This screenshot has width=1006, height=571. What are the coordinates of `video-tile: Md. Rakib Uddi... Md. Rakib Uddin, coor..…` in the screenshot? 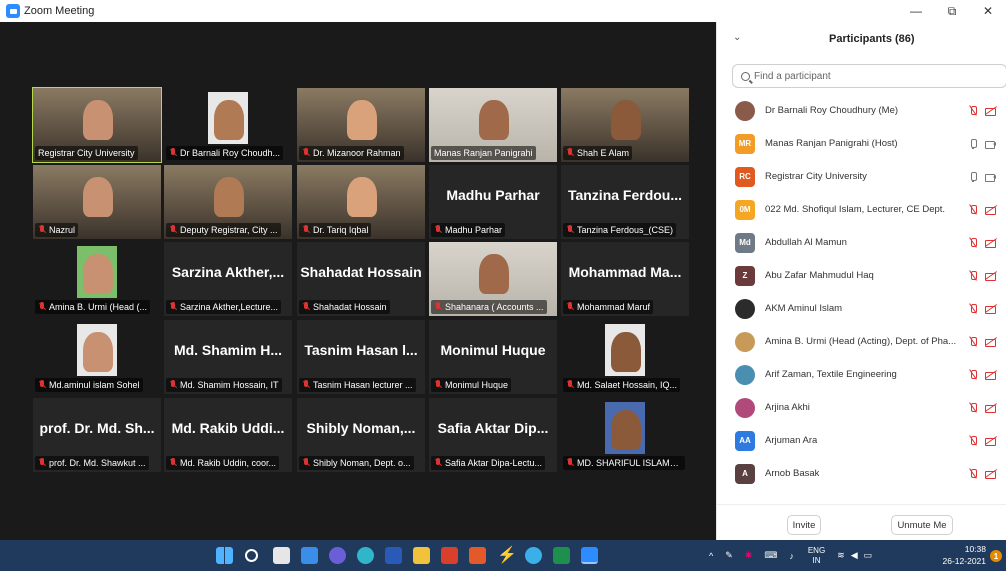 It's located at (228, 435).